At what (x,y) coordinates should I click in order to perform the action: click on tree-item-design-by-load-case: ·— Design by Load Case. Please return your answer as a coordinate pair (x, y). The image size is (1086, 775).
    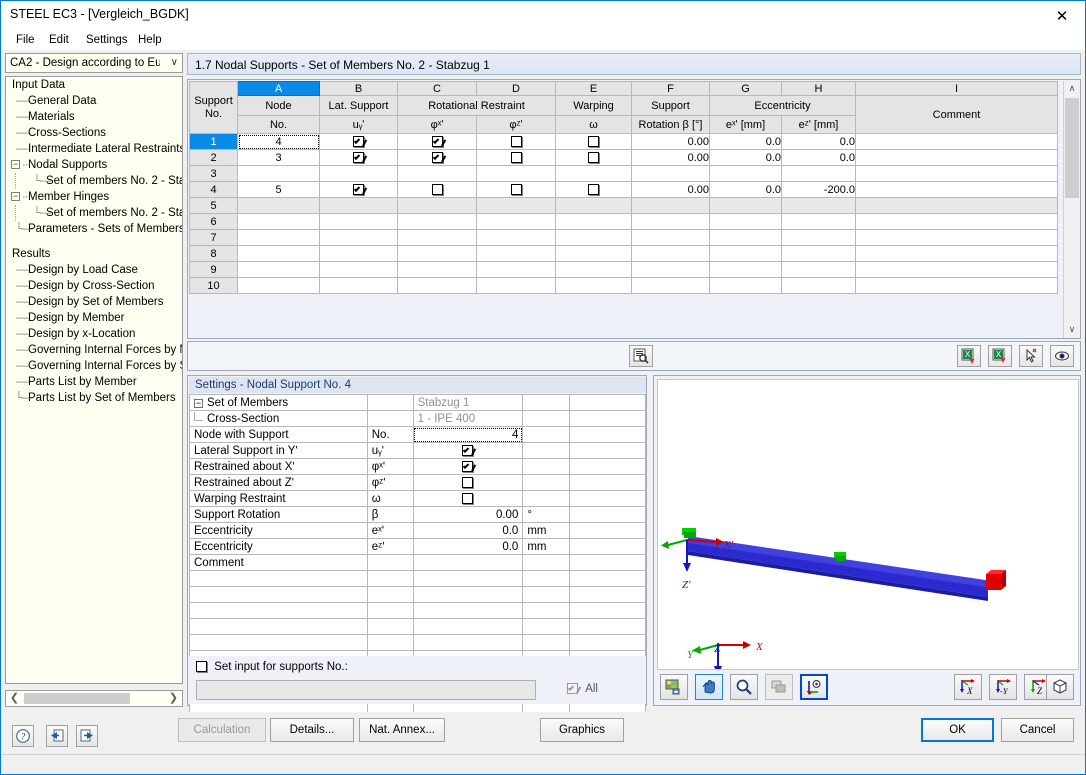
    Looking at the image, I should click on (94, 270).